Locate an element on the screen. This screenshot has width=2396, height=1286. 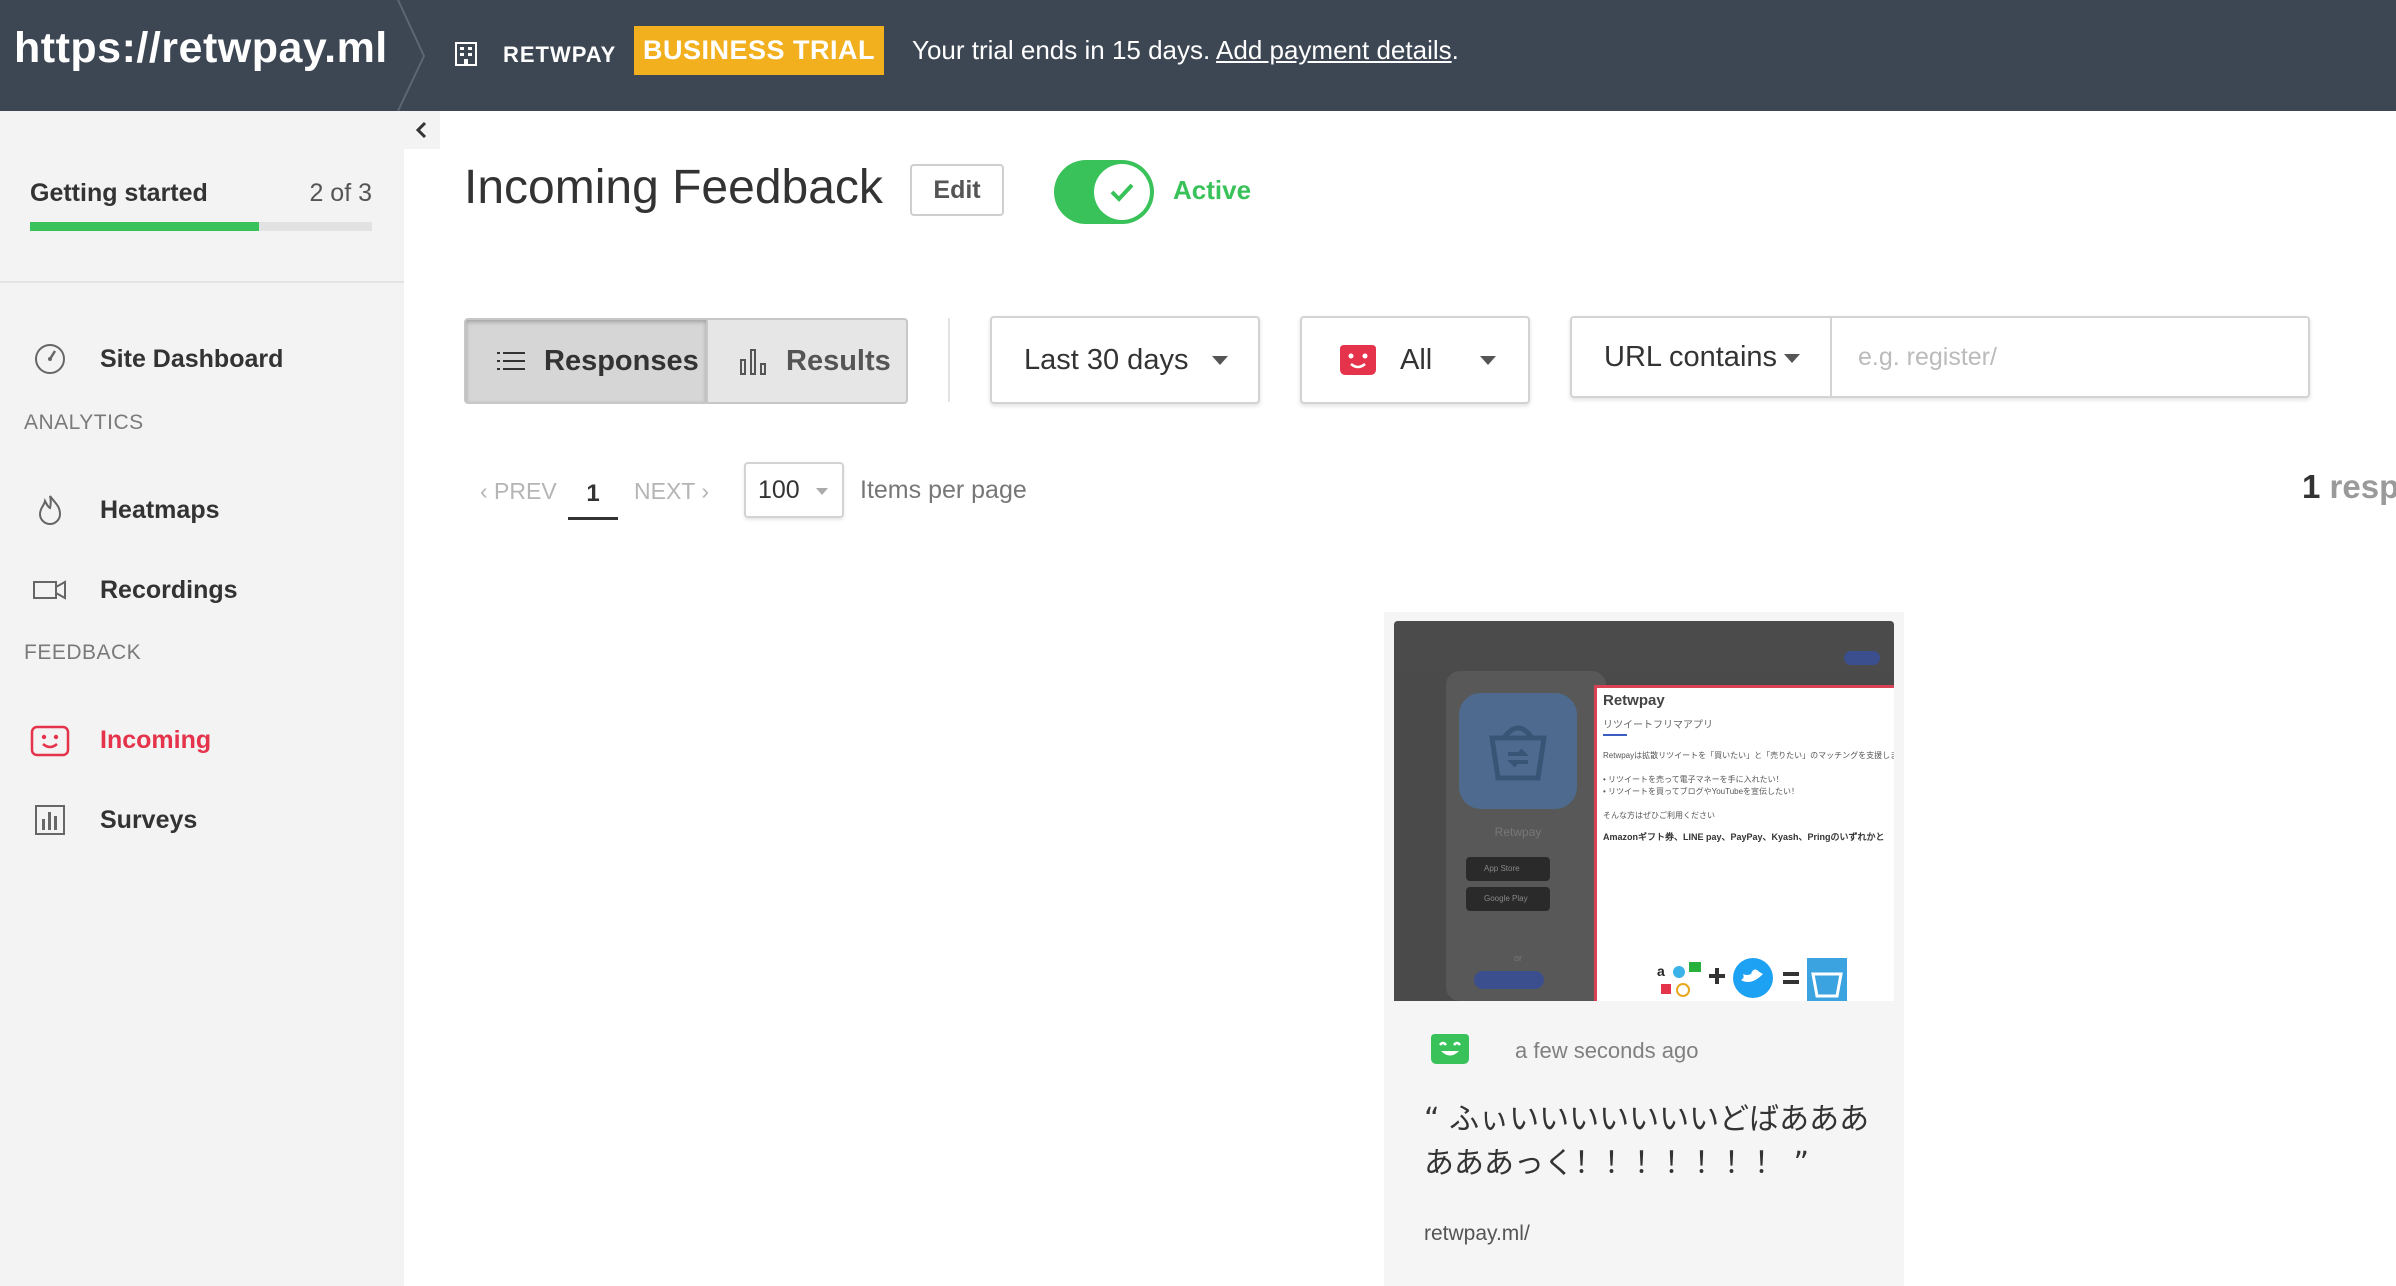
mood-filter-value: All is located at coordinates (1416, 359).